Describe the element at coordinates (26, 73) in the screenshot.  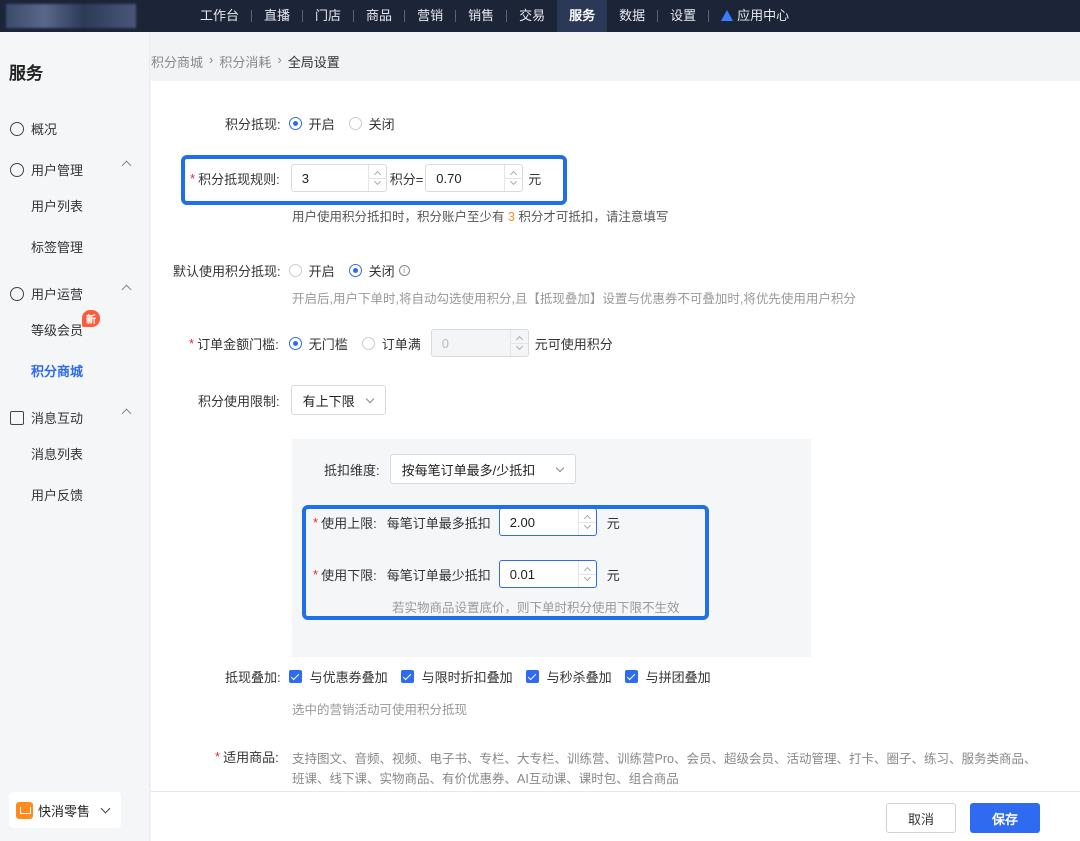
I see `sidebar-title: 服务` at that location.